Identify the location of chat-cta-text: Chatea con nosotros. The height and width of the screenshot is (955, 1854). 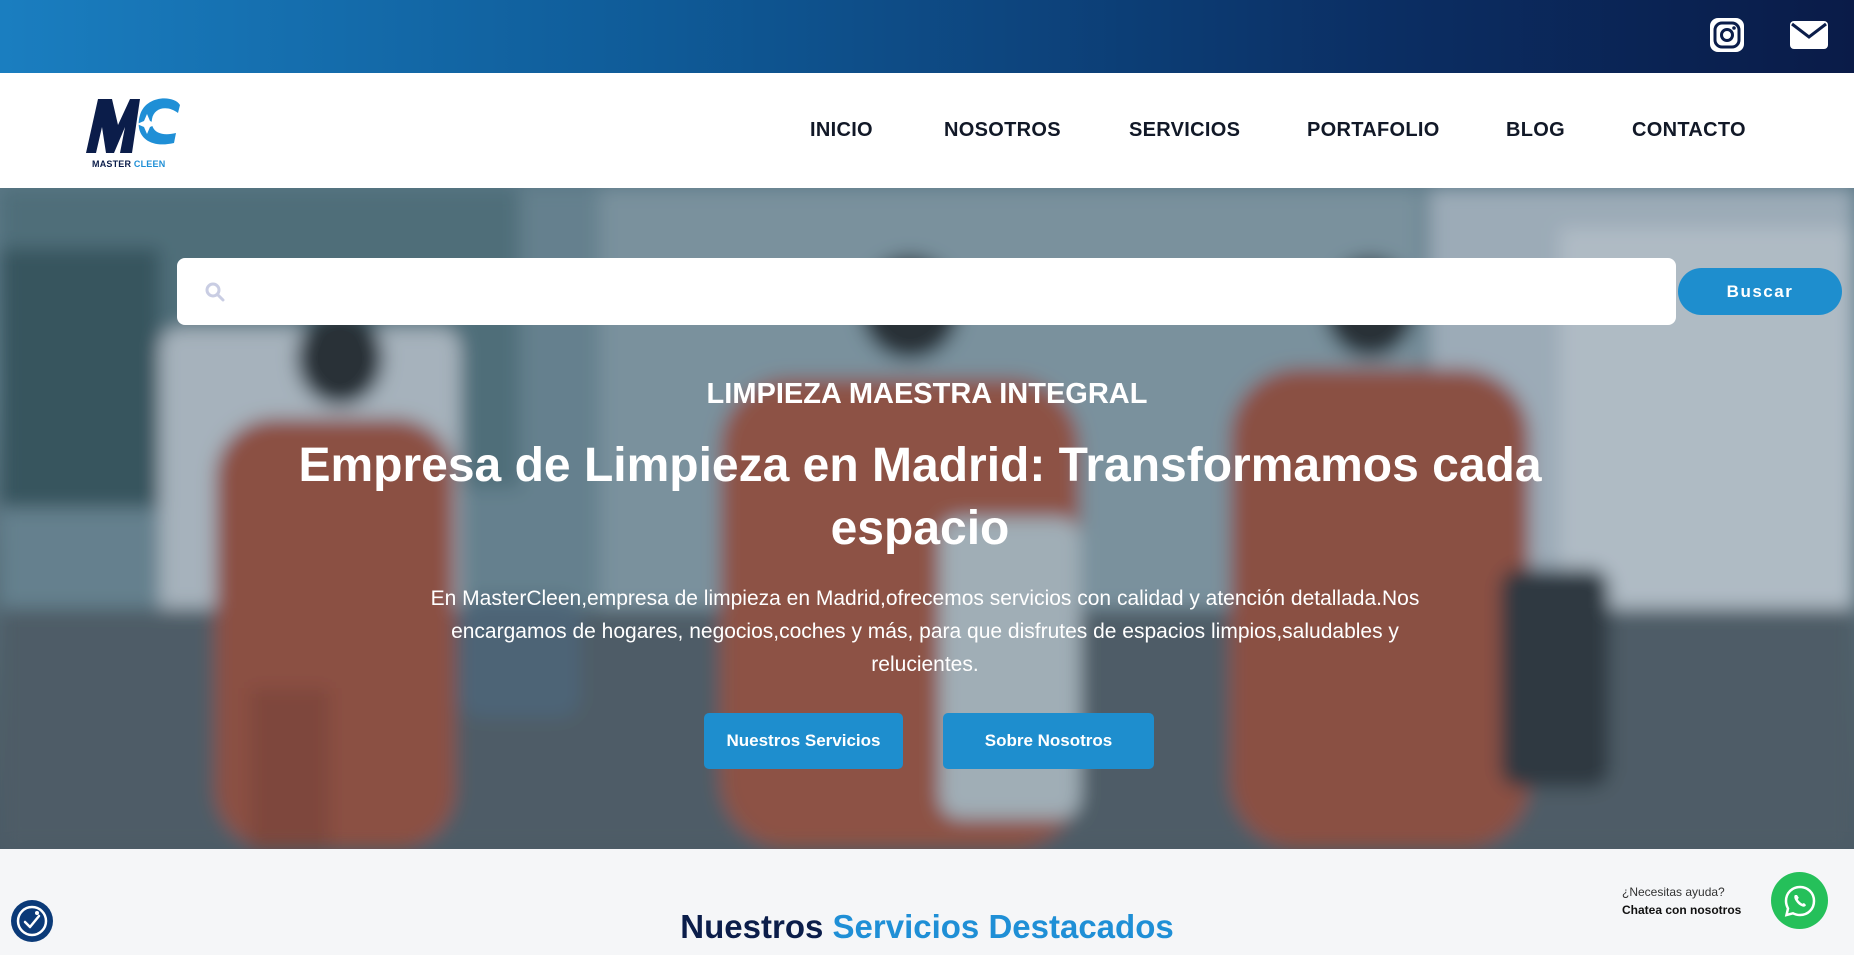
(1682, 910).